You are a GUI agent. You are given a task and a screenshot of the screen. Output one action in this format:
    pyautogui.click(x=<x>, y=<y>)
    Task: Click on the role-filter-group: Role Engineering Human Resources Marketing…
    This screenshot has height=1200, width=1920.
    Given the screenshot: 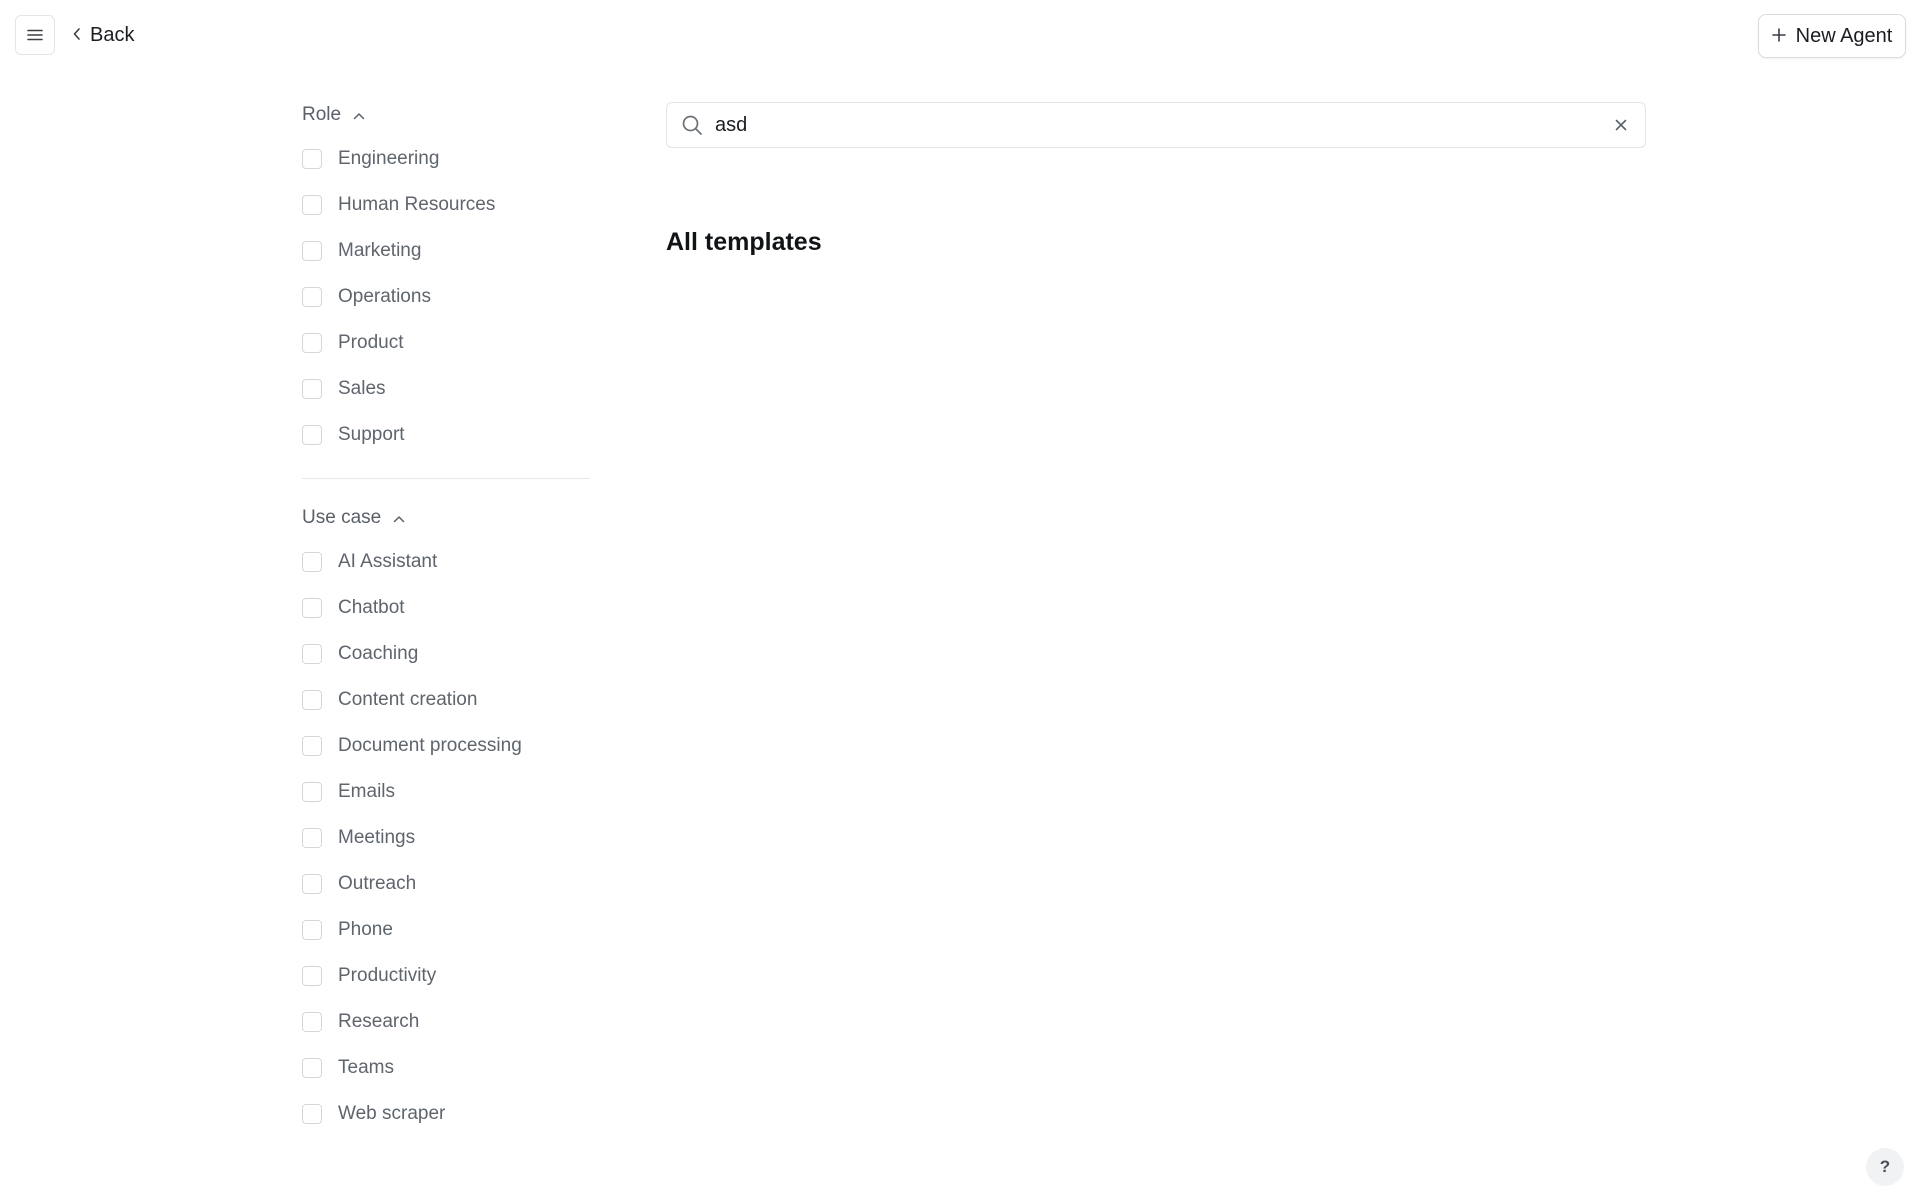 What is the action you would take?
    pyautogui.click(x=446, y=279)
    